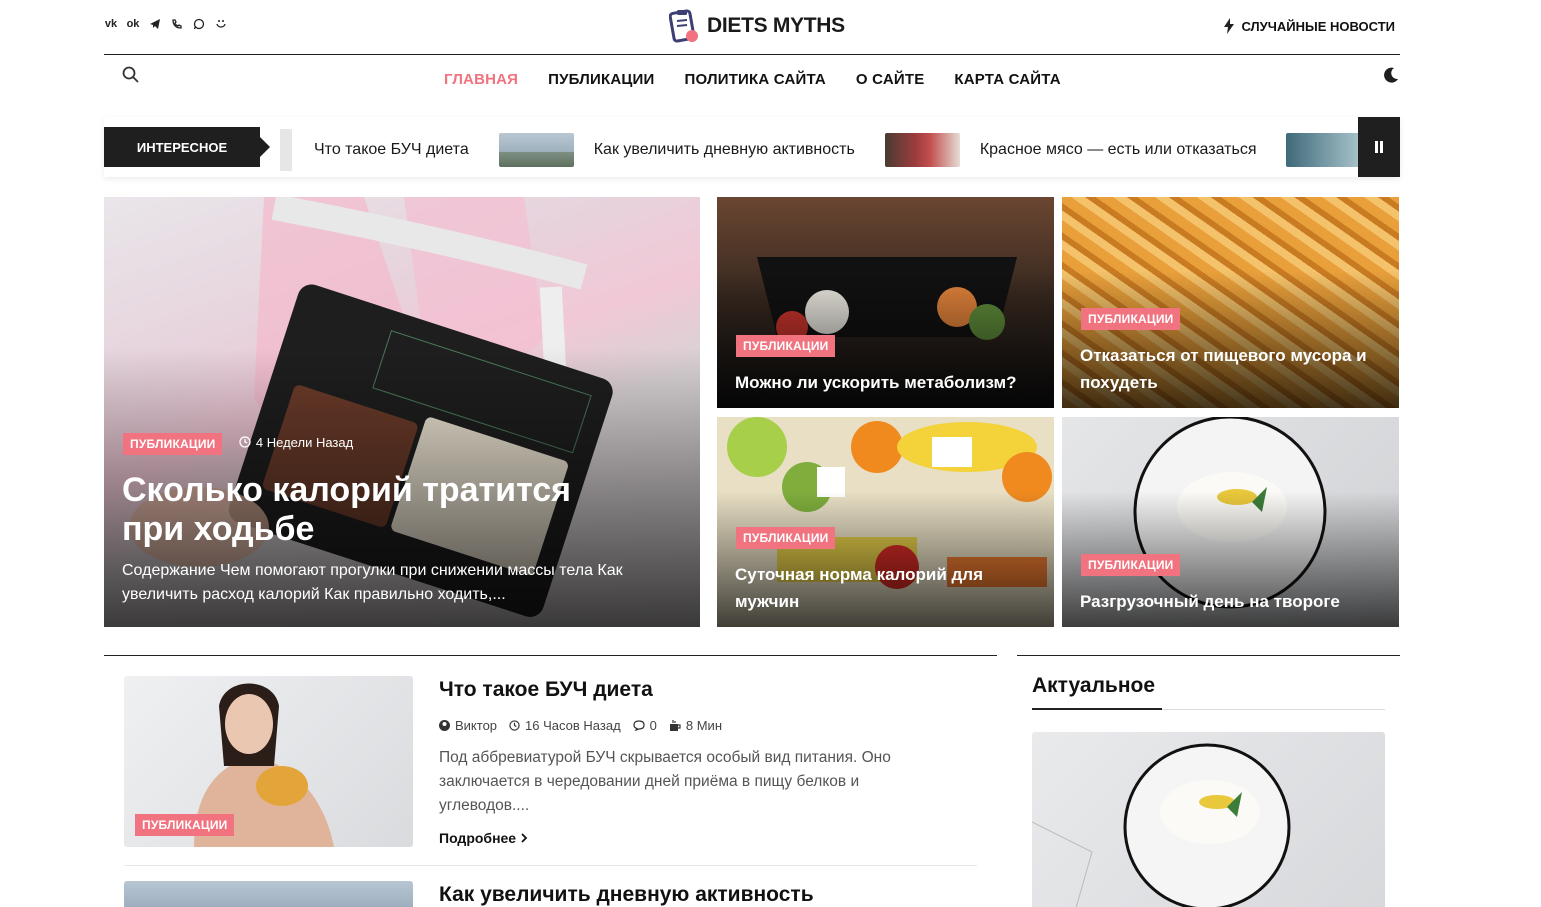 The image size is (1541, 907). I want to click on post-meta: Виктор 16 Часов Назад 0 8 Мин, so click(580, 725).